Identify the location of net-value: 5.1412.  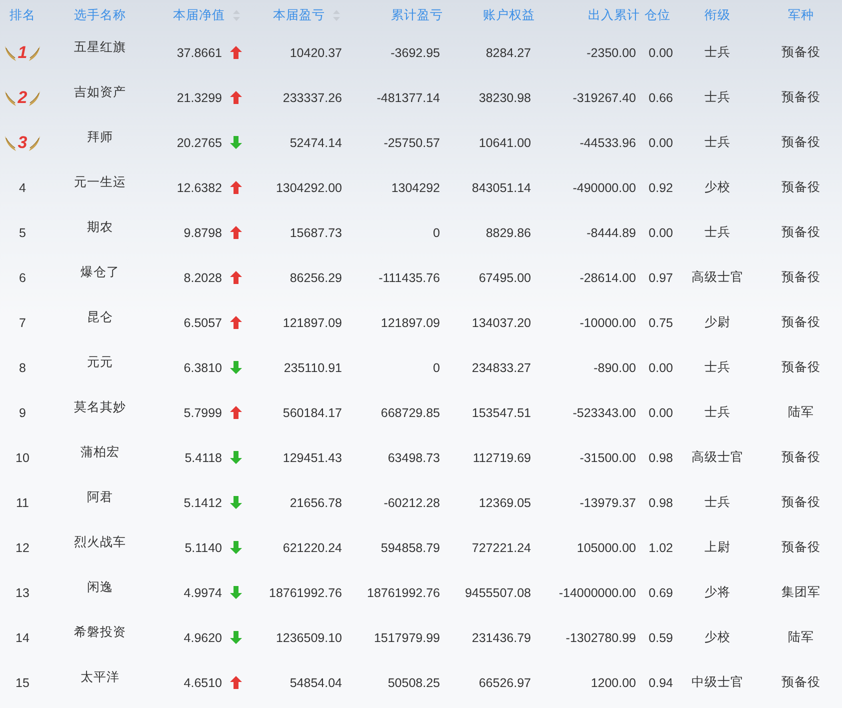
(203, 503).